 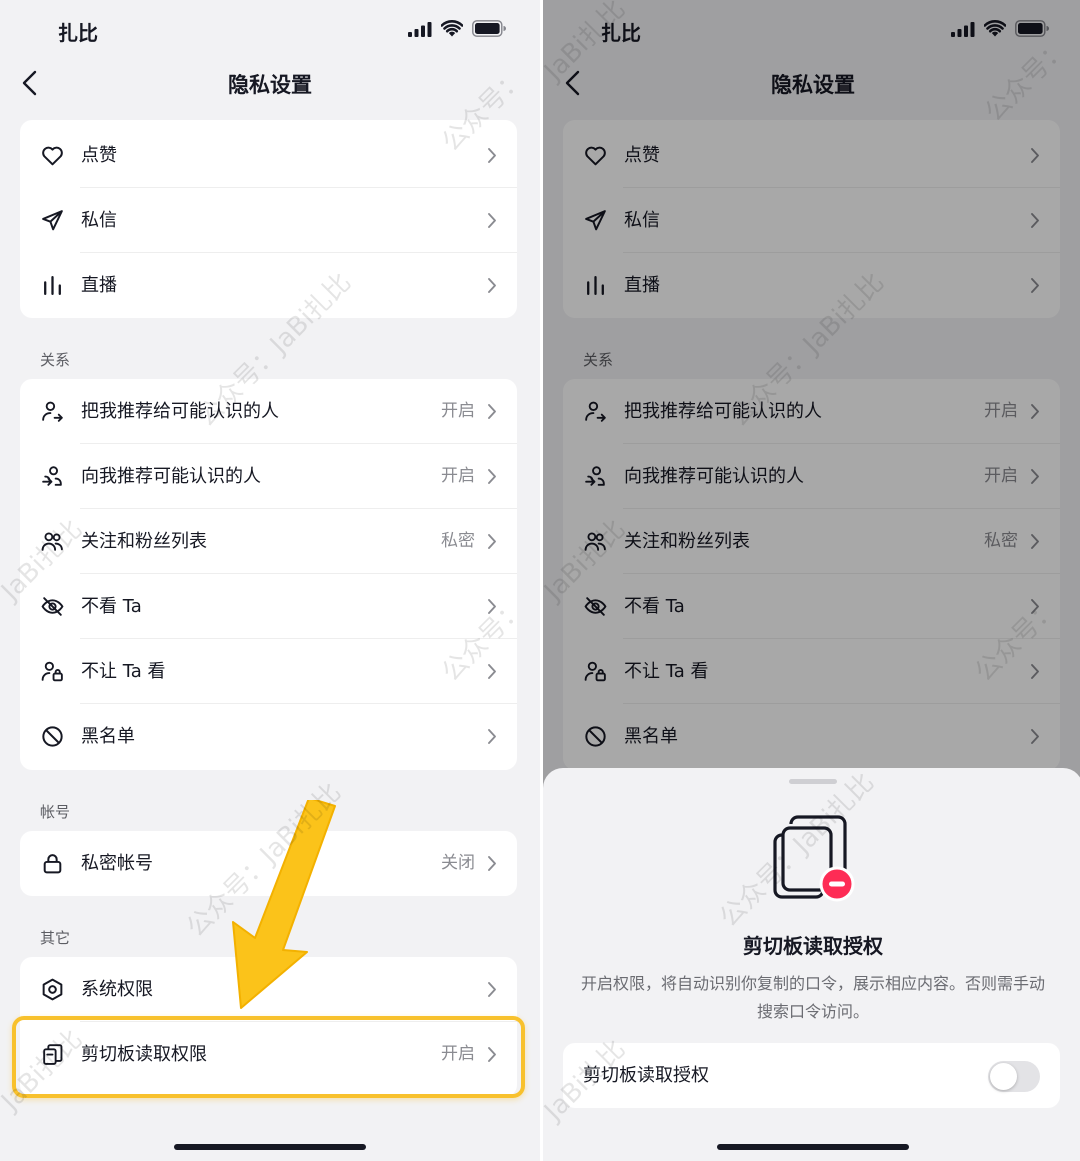 I want to click on yellow-arrow-icon, so click(x=284, y=904).